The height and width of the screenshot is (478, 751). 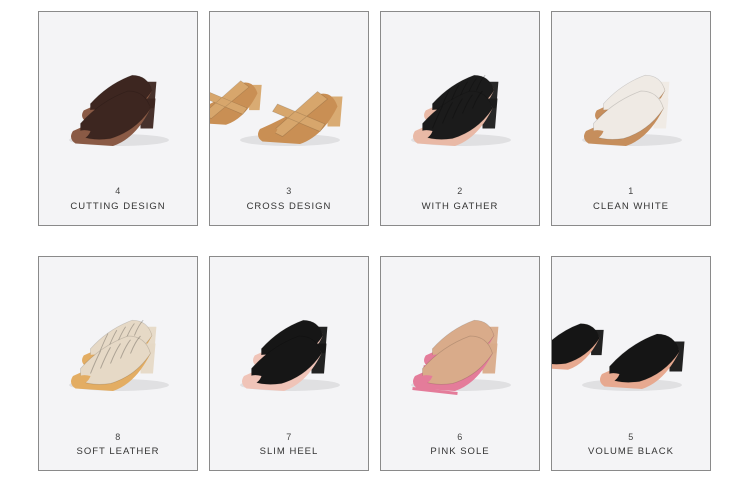 What do you see at coordinates (289, 206) in the screenshot?
I see `product-name: CROSS DESIGN` at bounding box center [289, 206].